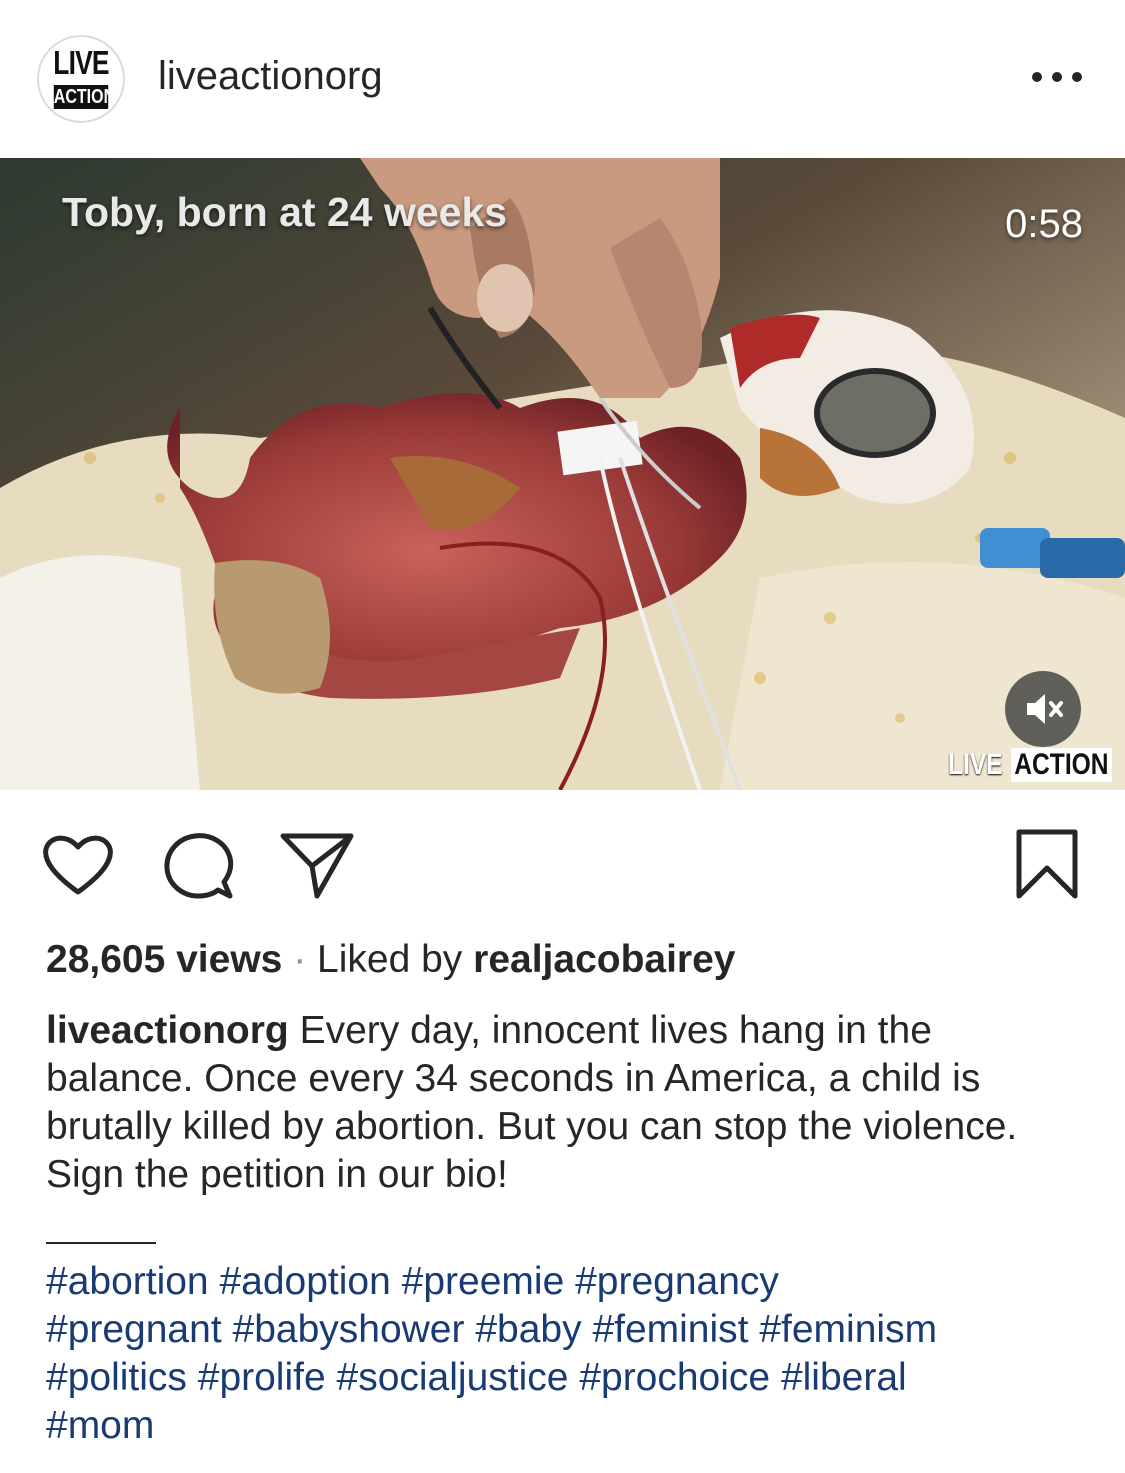  What do you see at coordinates (562, 79) in the screenshot?
I see `post-header: LIVE ACTION liveactionorg` at bounding box center [562, 79].